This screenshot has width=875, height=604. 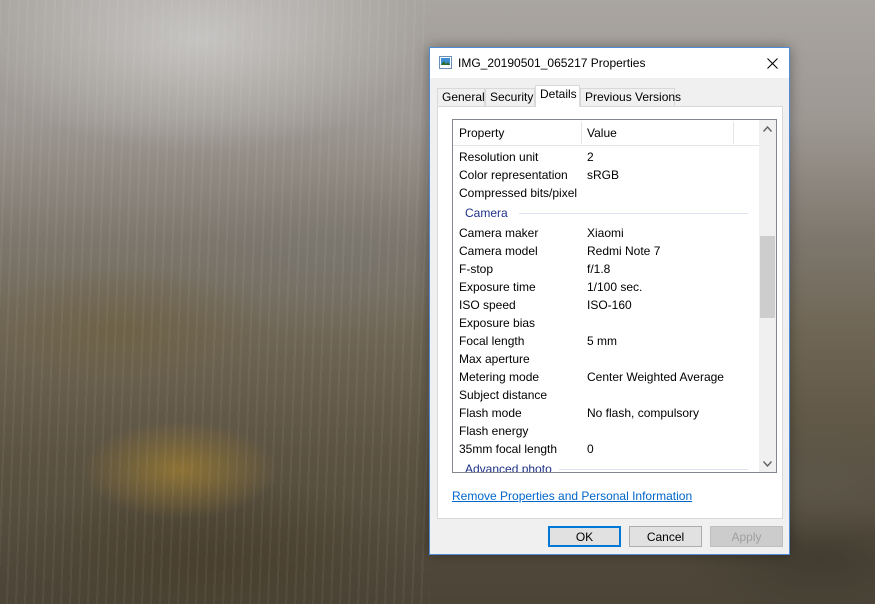 I want to click on property-name: Resolution unit, so click(x=499, y=157).